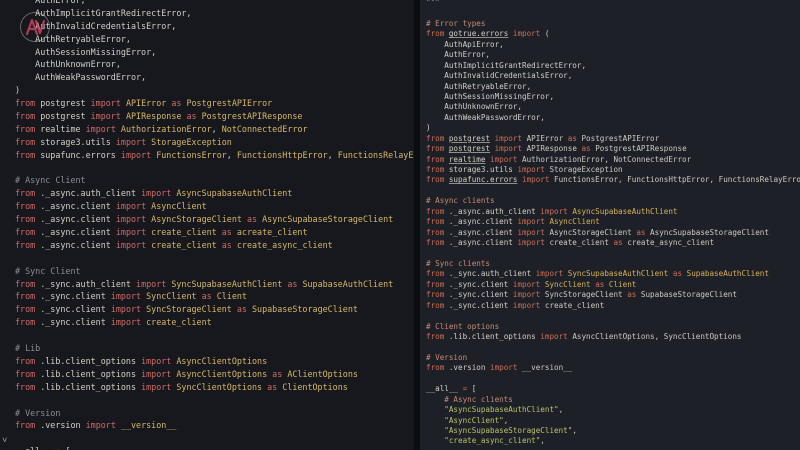 This screenshot has width=800, height=450. I want to click on code-line: # Client options, so click(613, 327).